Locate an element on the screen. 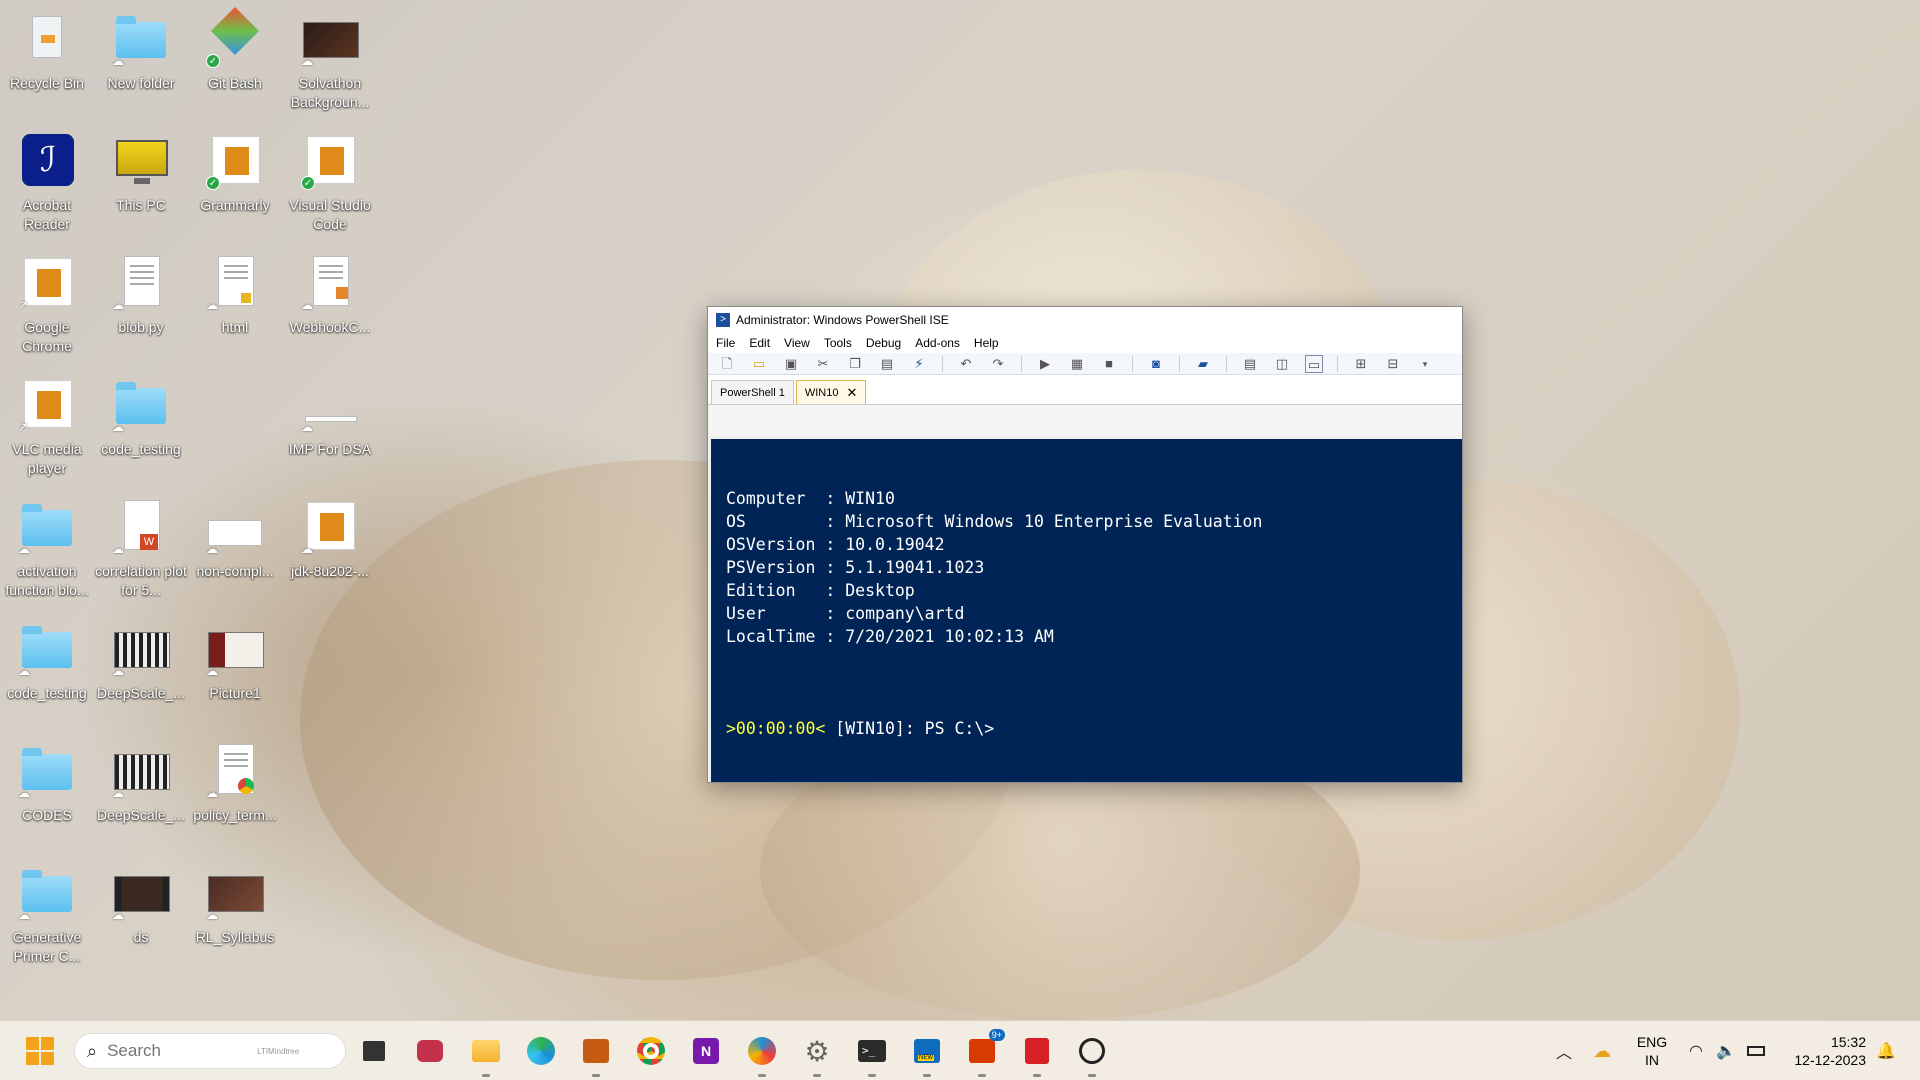  tab-powershell-1: PowerShell 1 is located at coordinates (752, 392).